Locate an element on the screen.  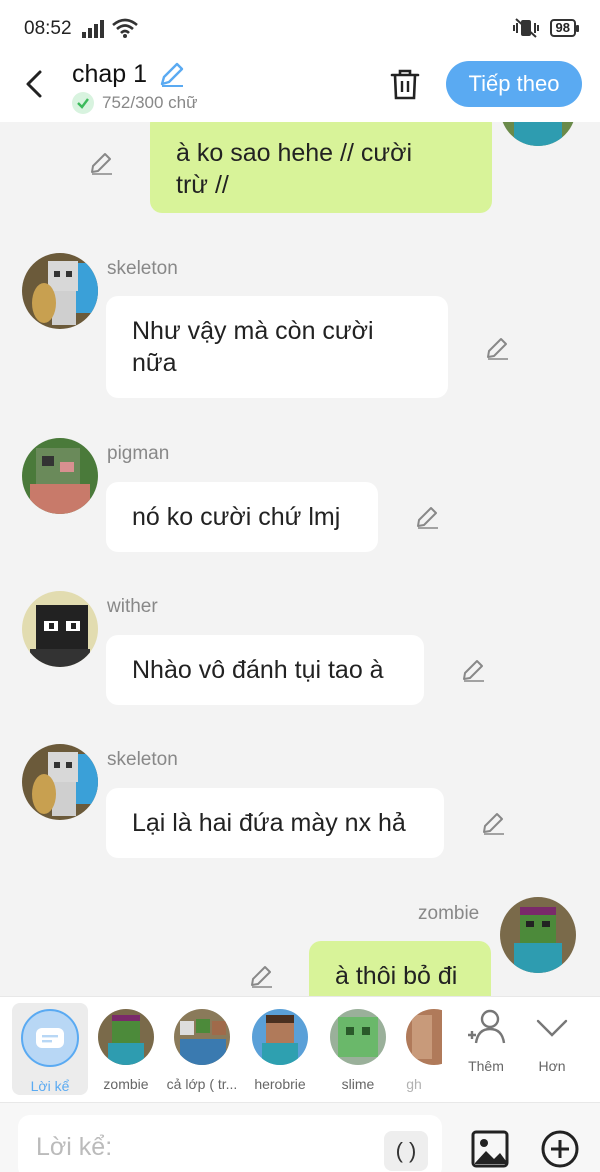
message-bubble: à ko sao hehe // cười trừ // is located at coordinates (321, 167).